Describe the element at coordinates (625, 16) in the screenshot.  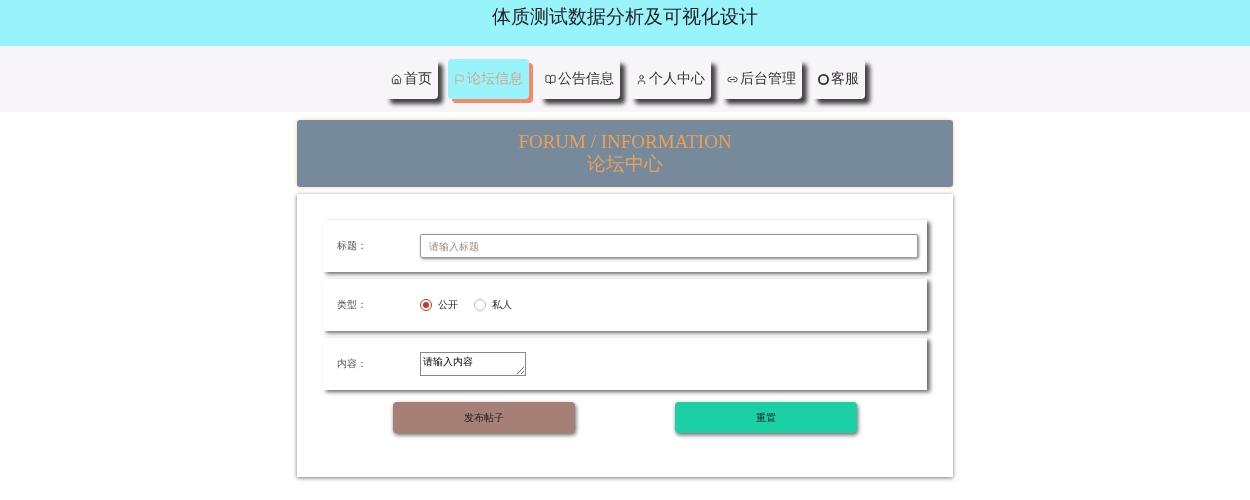
I see `site-title: 体质测试数据分析及可视化设计` at that location.